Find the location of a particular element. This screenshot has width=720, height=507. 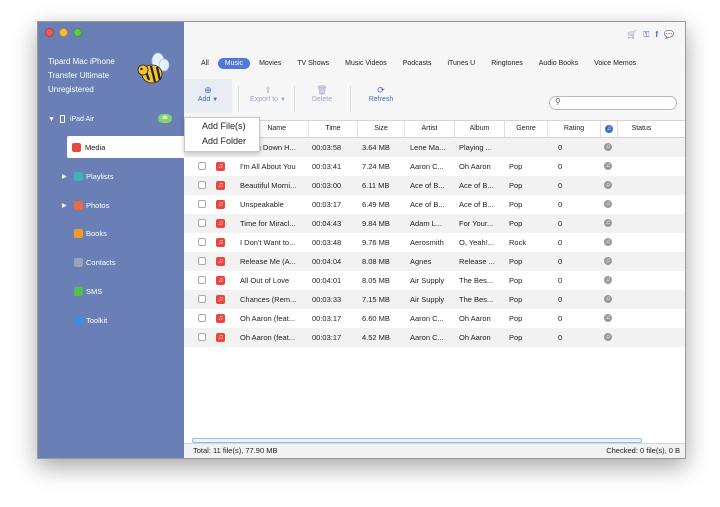

search-icon: ⚲ is located at coordinates (558, 101).